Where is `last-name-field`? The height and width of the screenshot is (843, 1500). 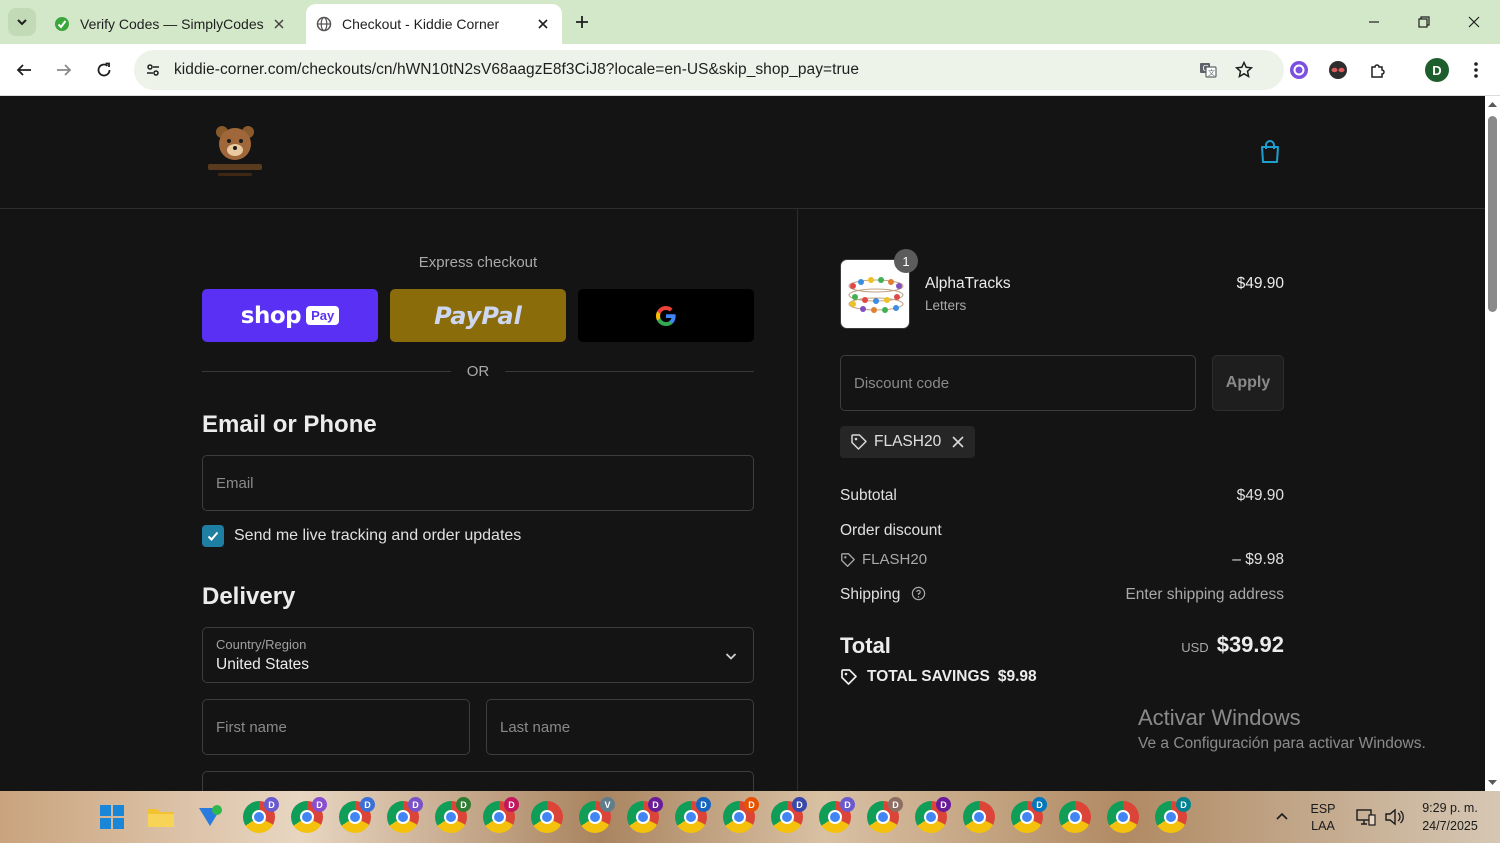
last-name-field is located at coordinates (620, 727).